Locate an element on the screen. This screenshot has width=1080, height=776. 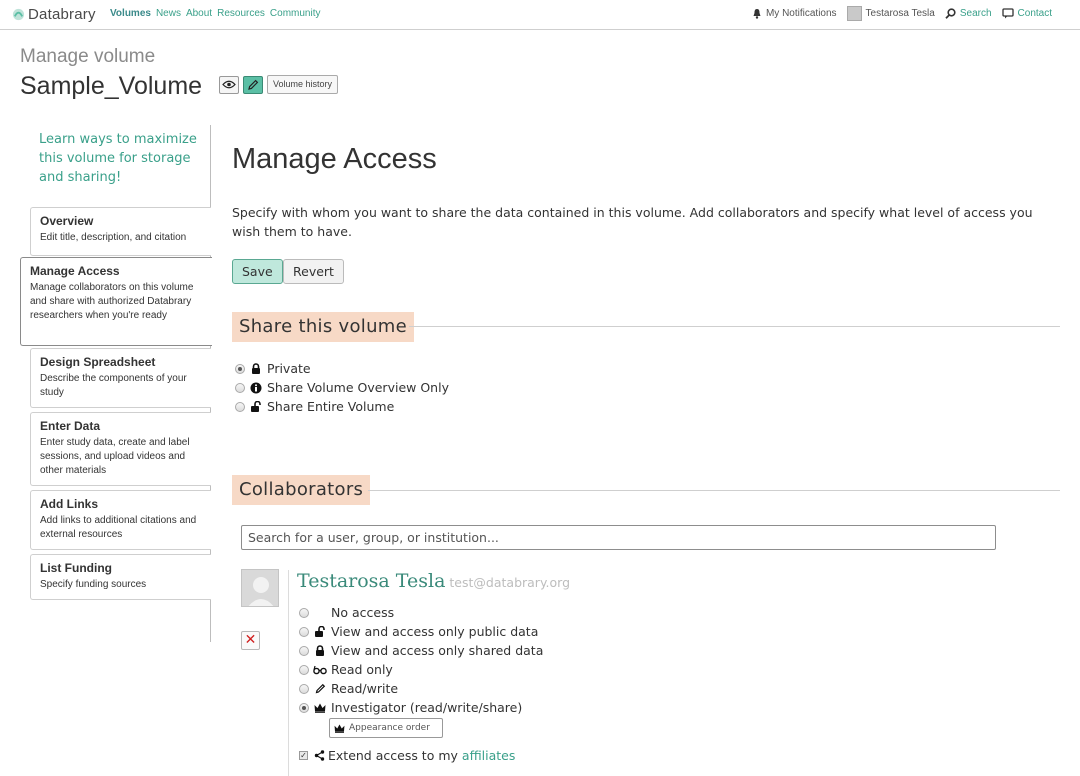
nav-link-volumes: Volumes is located at coordinates (130, 13).